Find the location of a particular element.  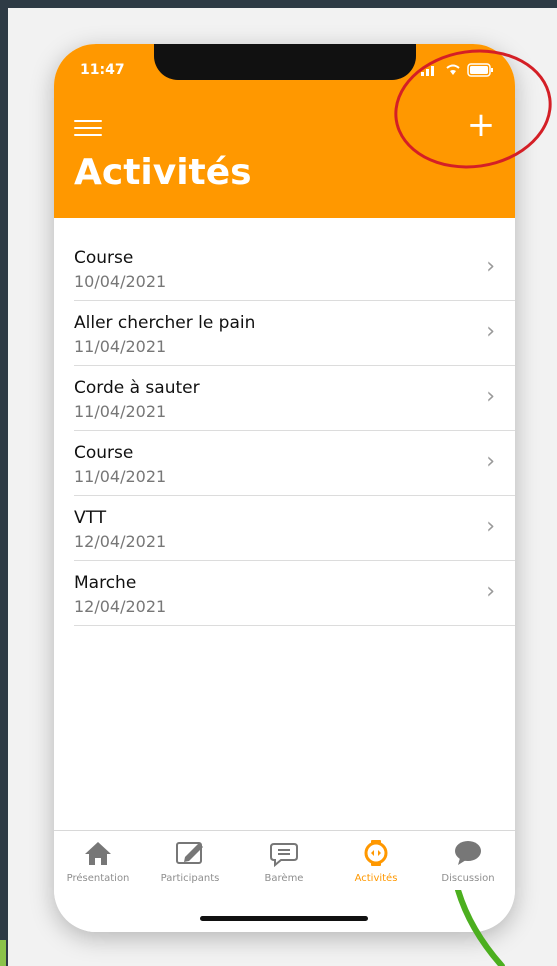

activity-date: 10/04/2021 is located at coordinates (120, 281).